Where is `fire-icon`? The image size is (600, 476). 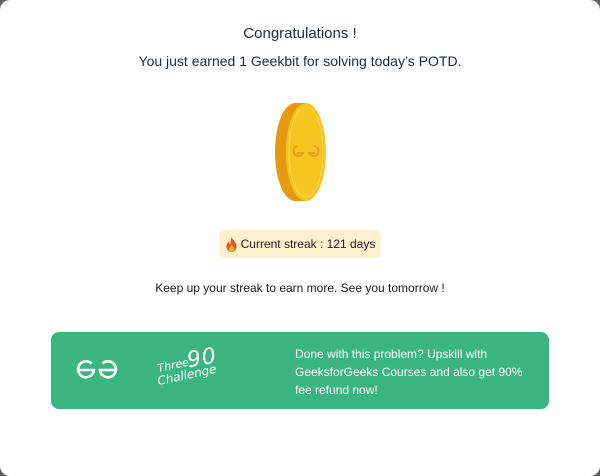
fire-icon is located at coordinates (231, 244).